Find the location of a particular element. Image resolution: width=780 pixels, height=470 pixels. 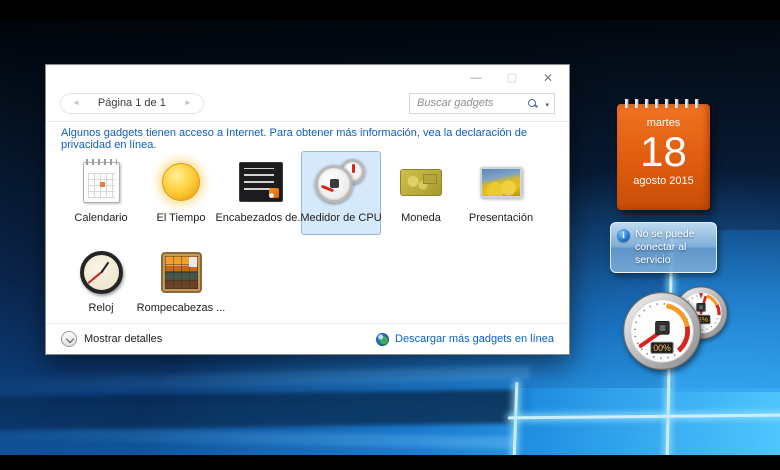

slideshow-photo-icon is located at coordinates (501, 182).